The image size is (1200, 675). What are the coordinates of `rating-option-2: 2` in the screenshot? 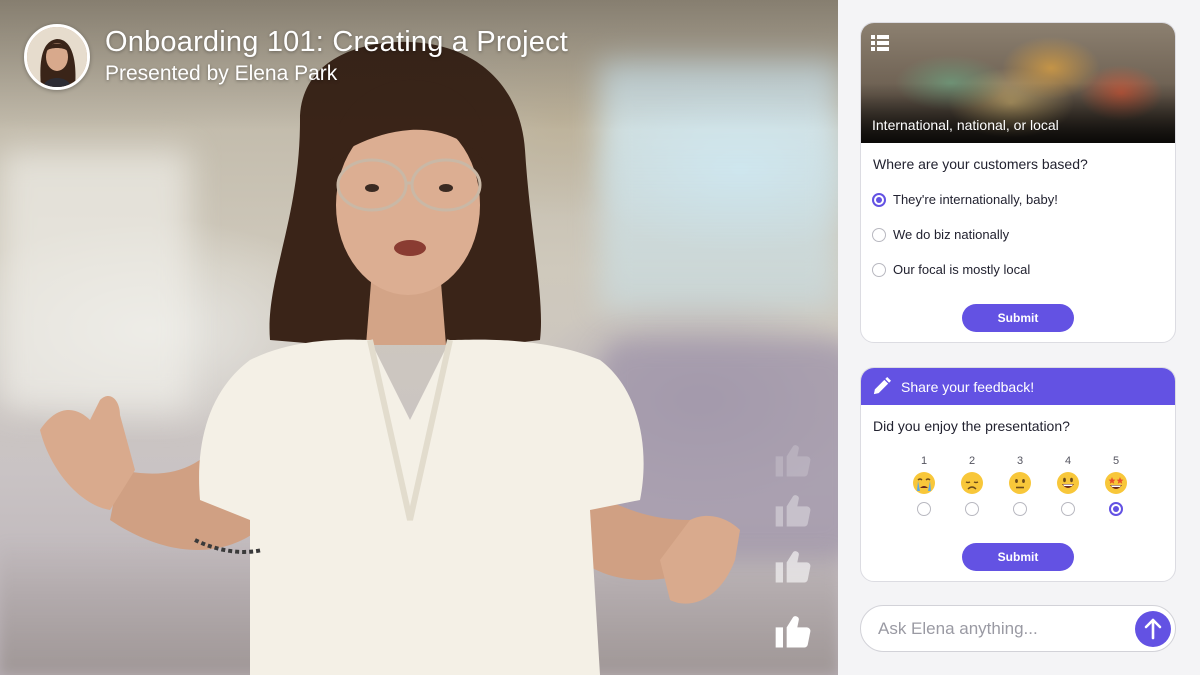 It's located at (972, 485).